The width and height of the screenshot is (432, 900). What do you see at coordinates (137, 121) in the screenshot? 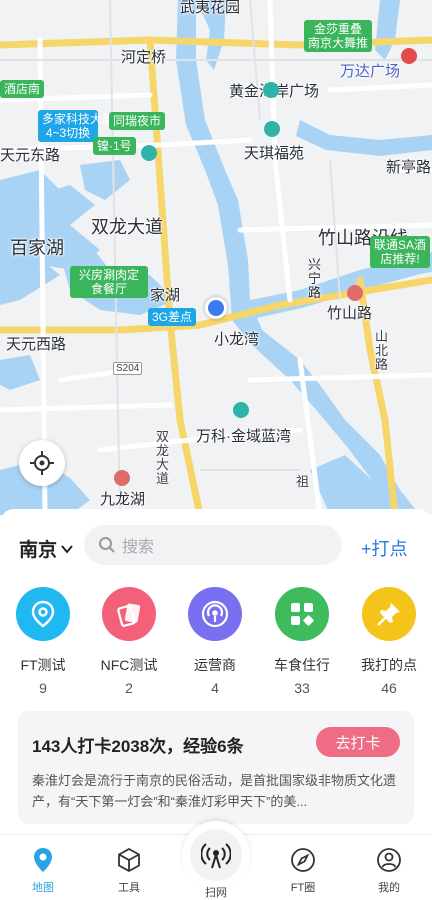
I see `map-marker: 同瑞夜市` at bounding box center [137, 121].